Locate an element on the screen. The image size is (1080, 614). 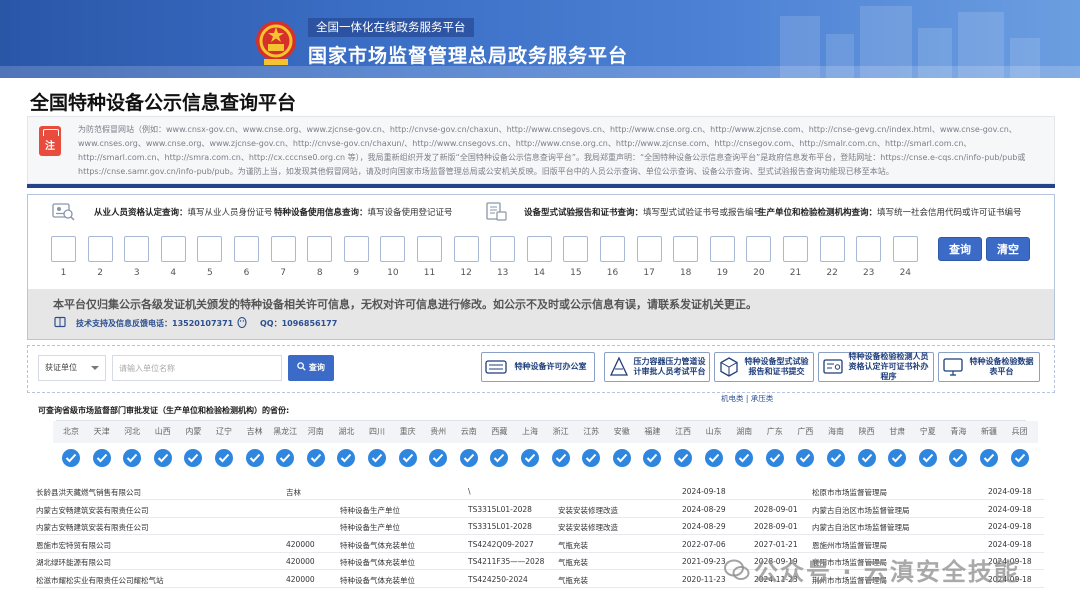
cube-icon is located at coordinates (729, 367).